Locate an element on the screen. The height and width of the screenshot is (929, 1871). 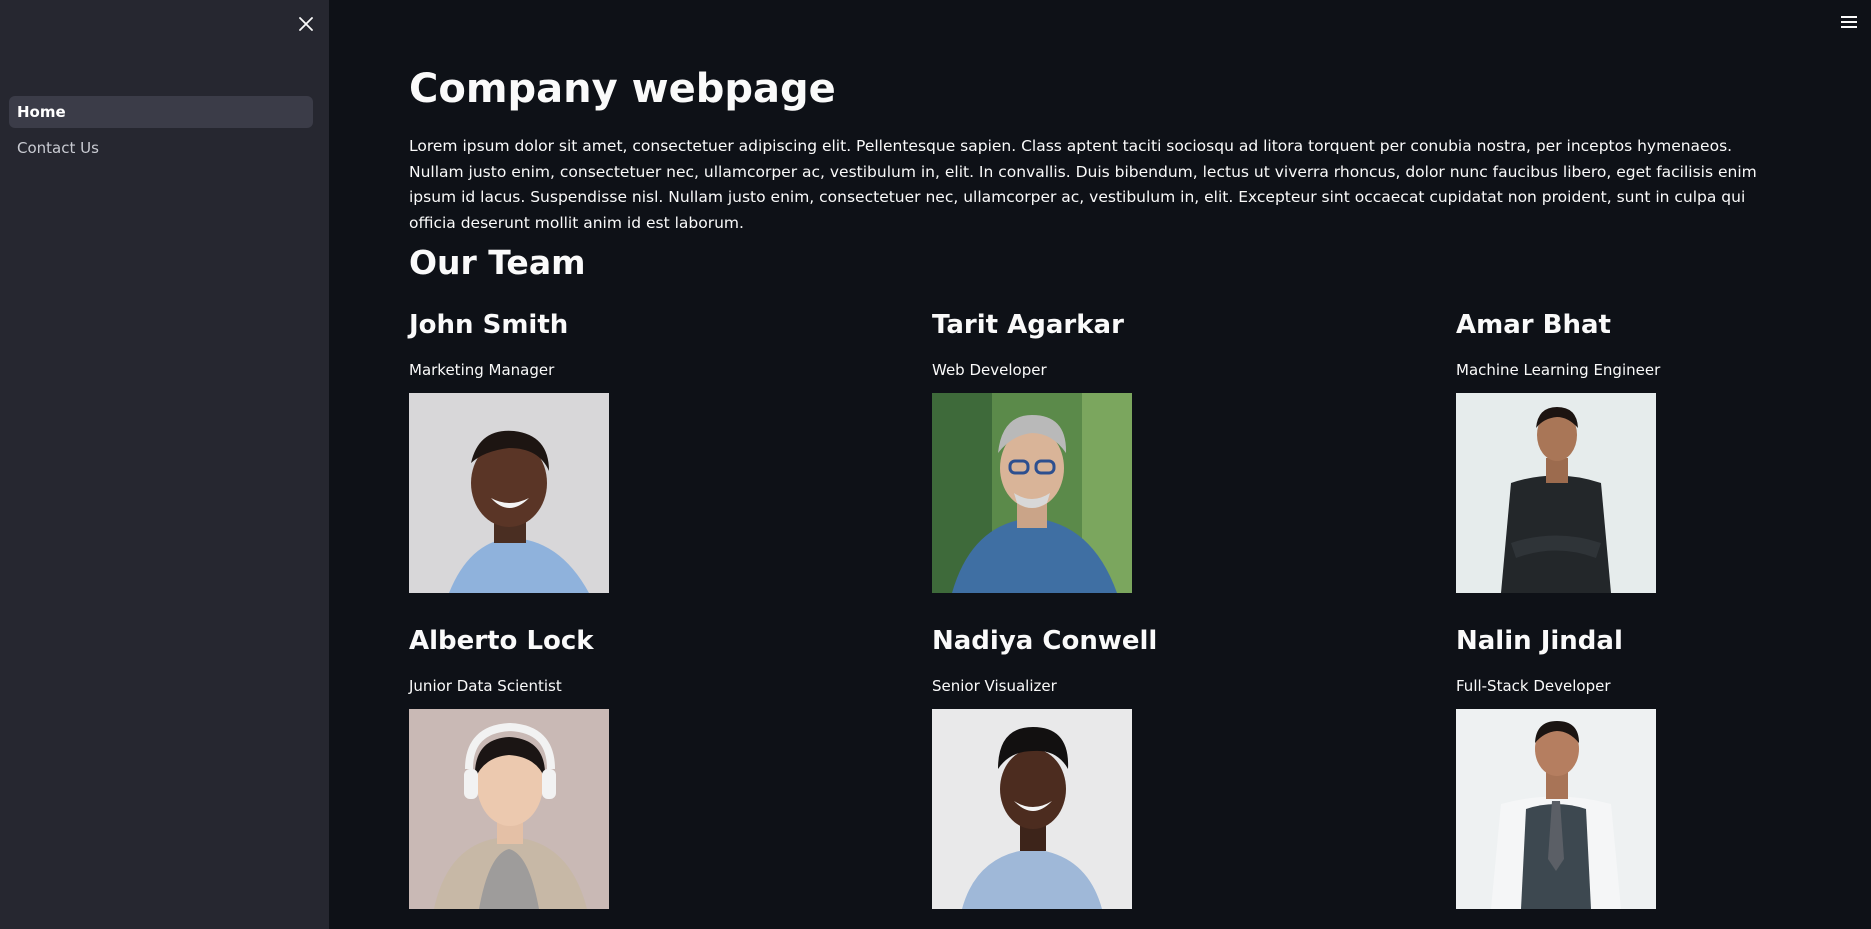
close-icon is located at coordinates (306, 24).